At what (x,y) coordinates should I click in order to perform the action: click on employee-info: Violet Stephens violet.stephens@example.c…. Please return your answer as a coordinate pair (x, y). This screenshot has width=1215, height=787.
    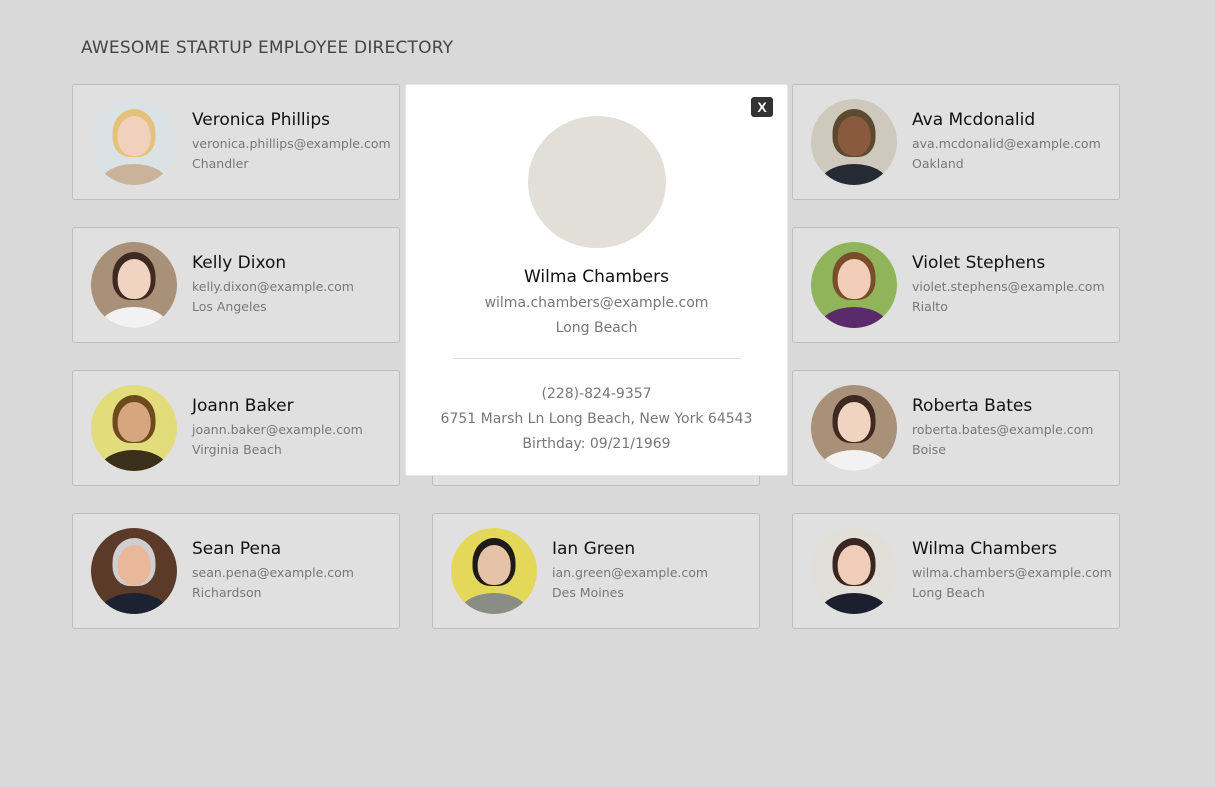
    Looking at the image, I should click on (1008, 285).